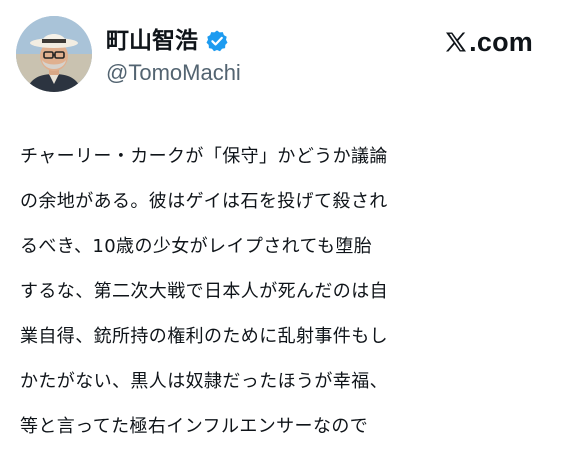 The width and height of the screenshot is (569, 449). Describe the element at coordinates (456, 42) in the screenshot. I see `x-logo-icon` at that location.